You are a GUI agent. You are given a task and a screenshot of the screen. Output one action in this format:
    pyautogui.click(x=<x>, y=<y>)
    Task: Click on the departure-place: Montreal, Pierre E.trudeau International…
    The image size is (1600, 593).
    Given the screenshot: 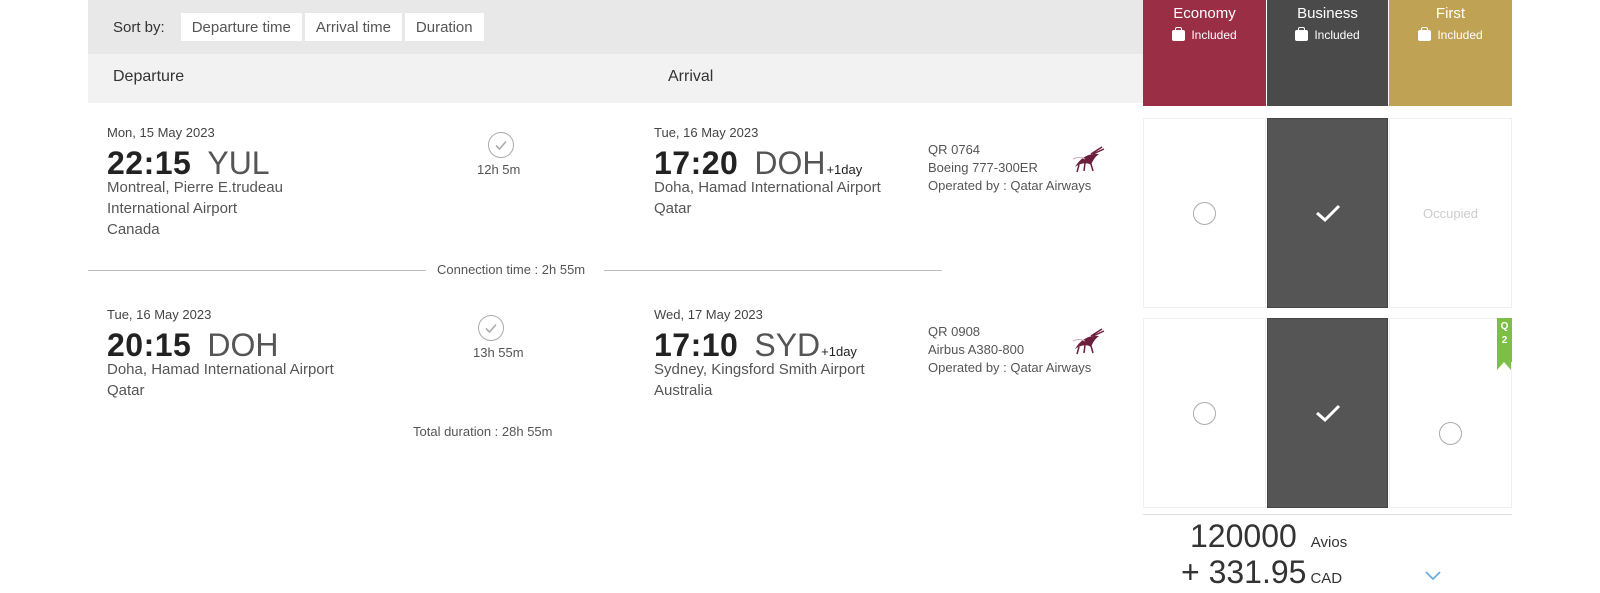 What is the action you would take?
    pyautogui.click(x=195, y=208)
    